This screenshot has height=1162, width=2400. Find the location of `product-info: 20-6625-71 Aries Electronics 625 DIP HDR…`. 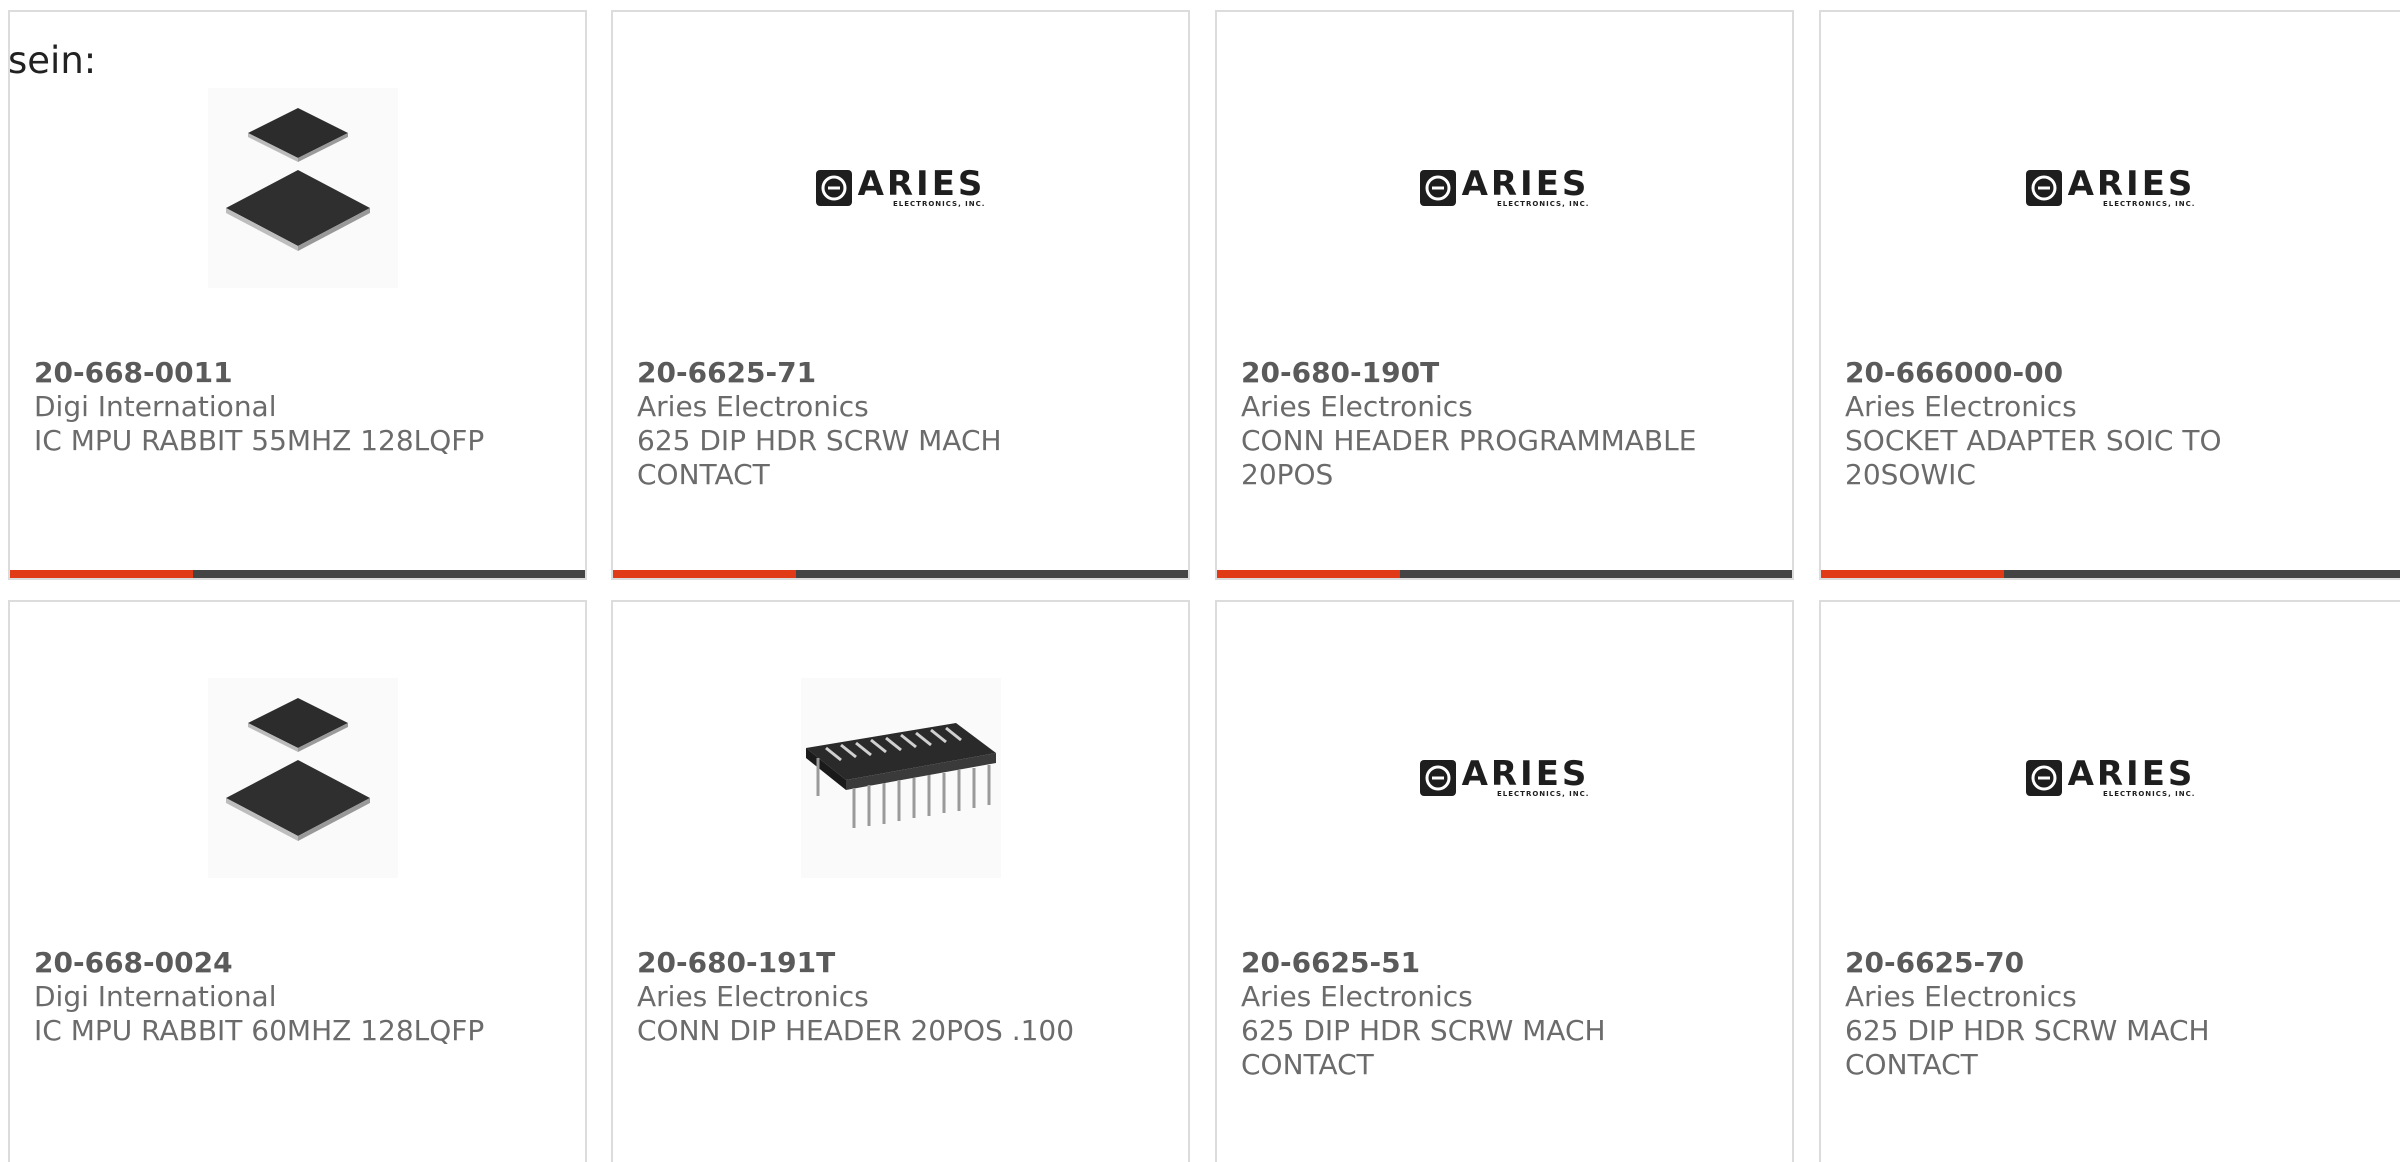

product-info: 20-6625-71 Aries Electronics 625 DIP HDR… is located at coordinates (900, 424).